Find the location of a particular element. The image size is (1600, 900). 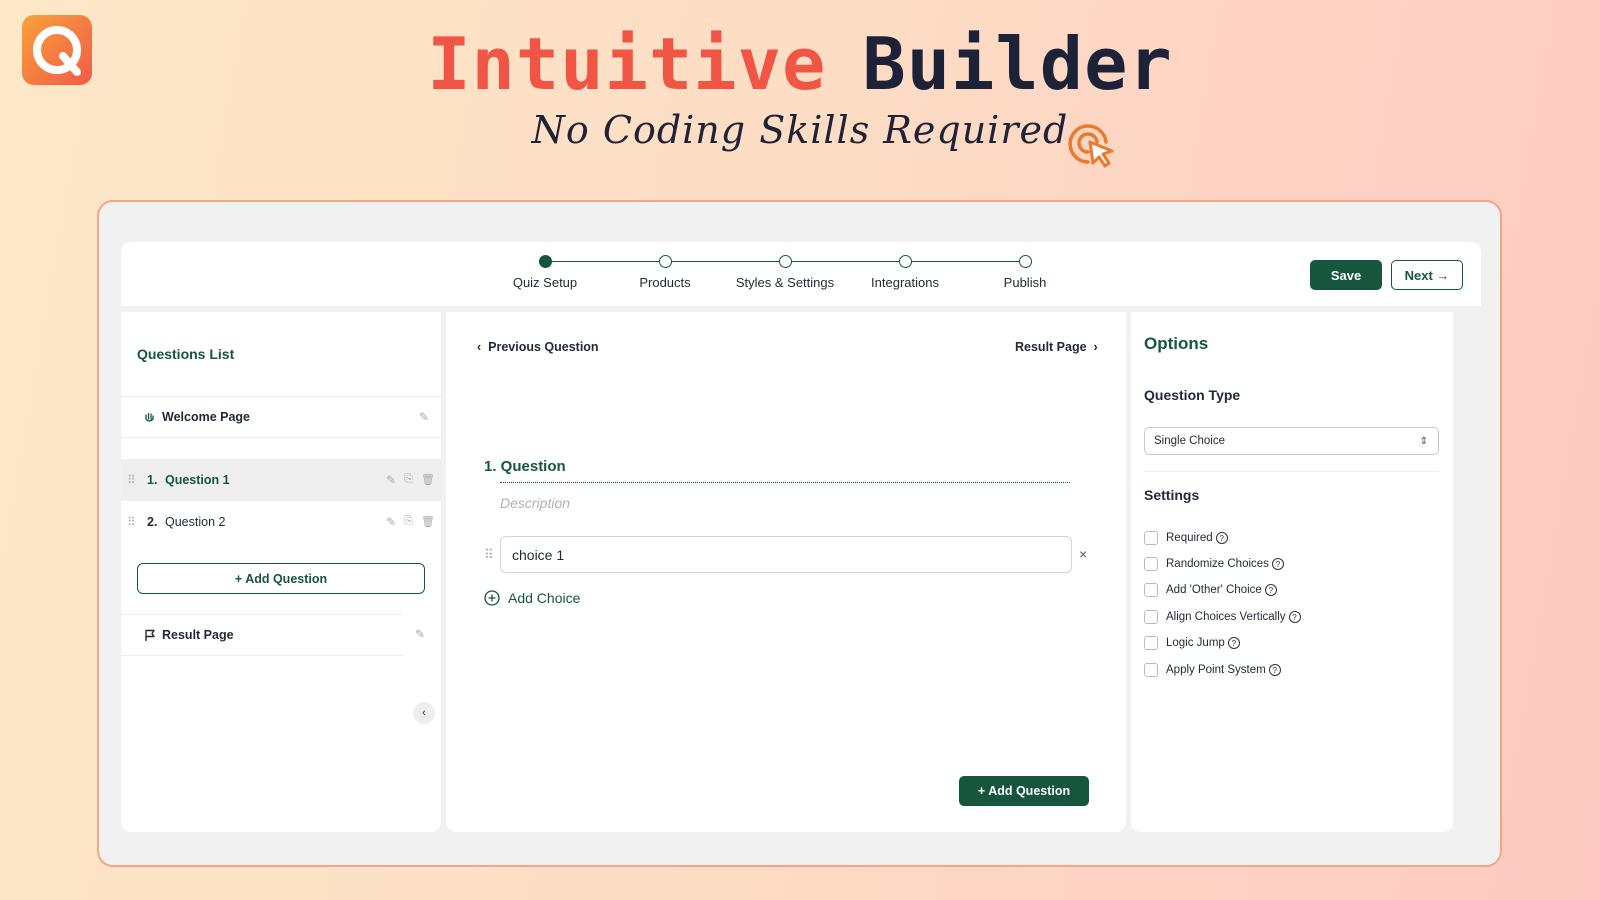

question-item: ⠿ 2. Question 2 ✎ ⎘ 🗑 is located at coordinates (281, 522).